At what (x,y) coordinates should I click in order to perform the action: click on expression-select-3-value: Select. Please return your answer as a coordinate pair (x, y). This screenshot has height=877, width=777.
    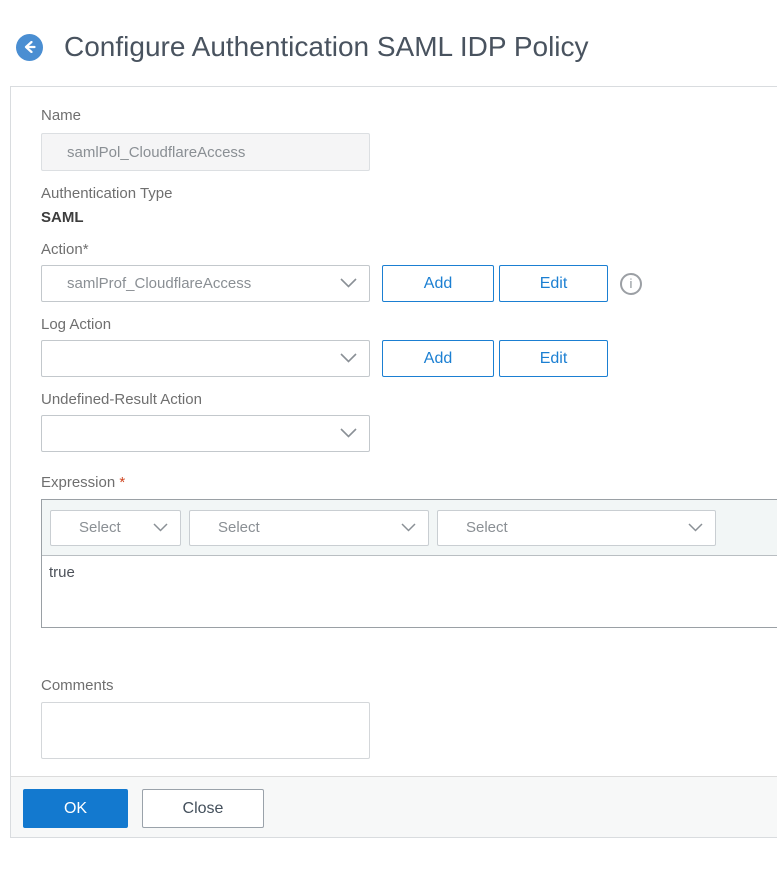
    Looking at the image, I should click on (487, 527).